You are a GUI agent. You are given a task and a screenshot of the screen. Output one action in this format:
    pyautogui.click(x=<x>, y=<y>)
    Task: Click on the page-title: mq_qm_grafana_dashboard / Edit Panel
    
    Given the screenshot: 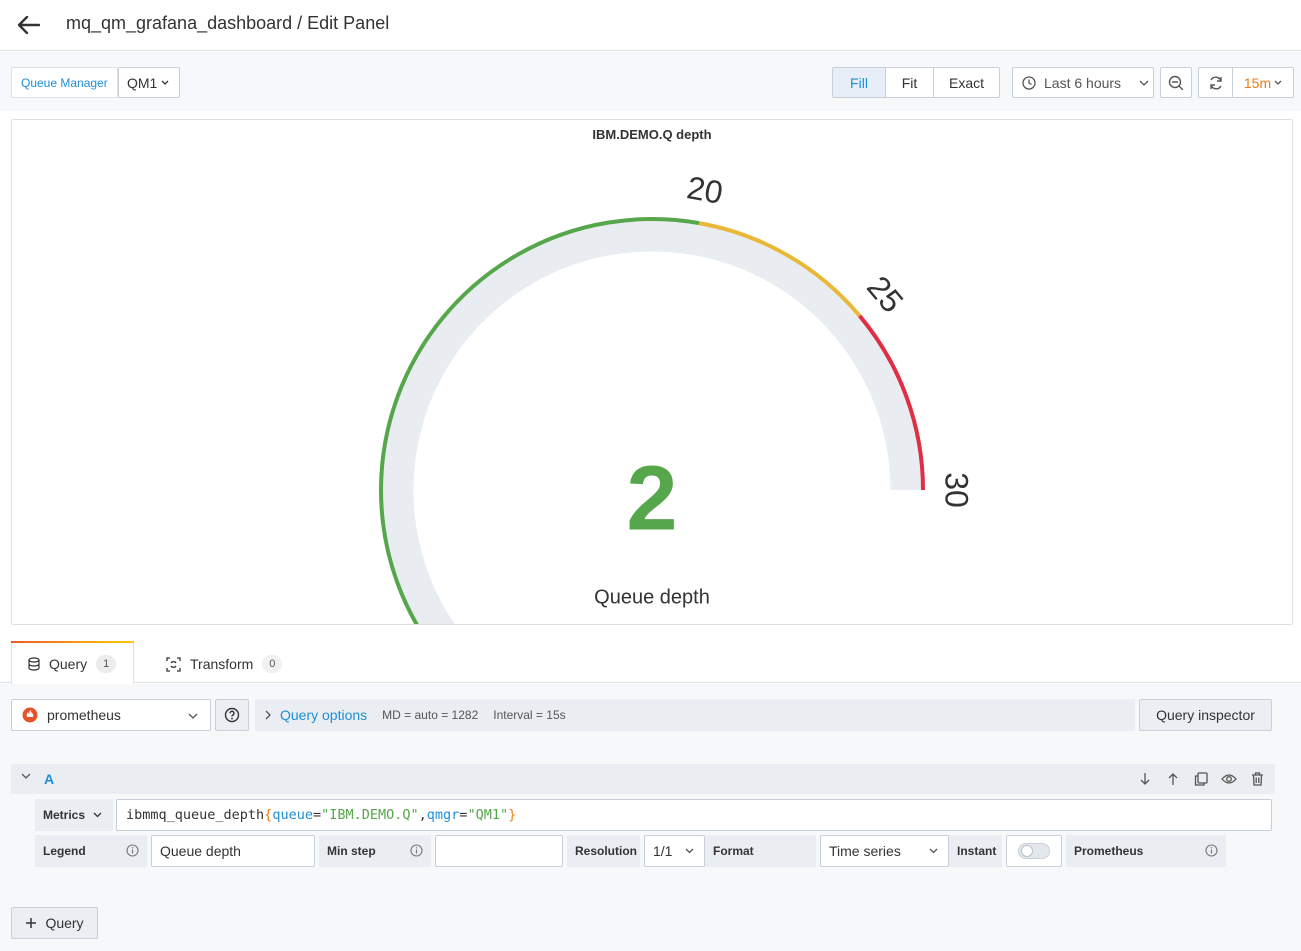 What is the action you would take?
    pyautogui.click(x=228, y=23)
    